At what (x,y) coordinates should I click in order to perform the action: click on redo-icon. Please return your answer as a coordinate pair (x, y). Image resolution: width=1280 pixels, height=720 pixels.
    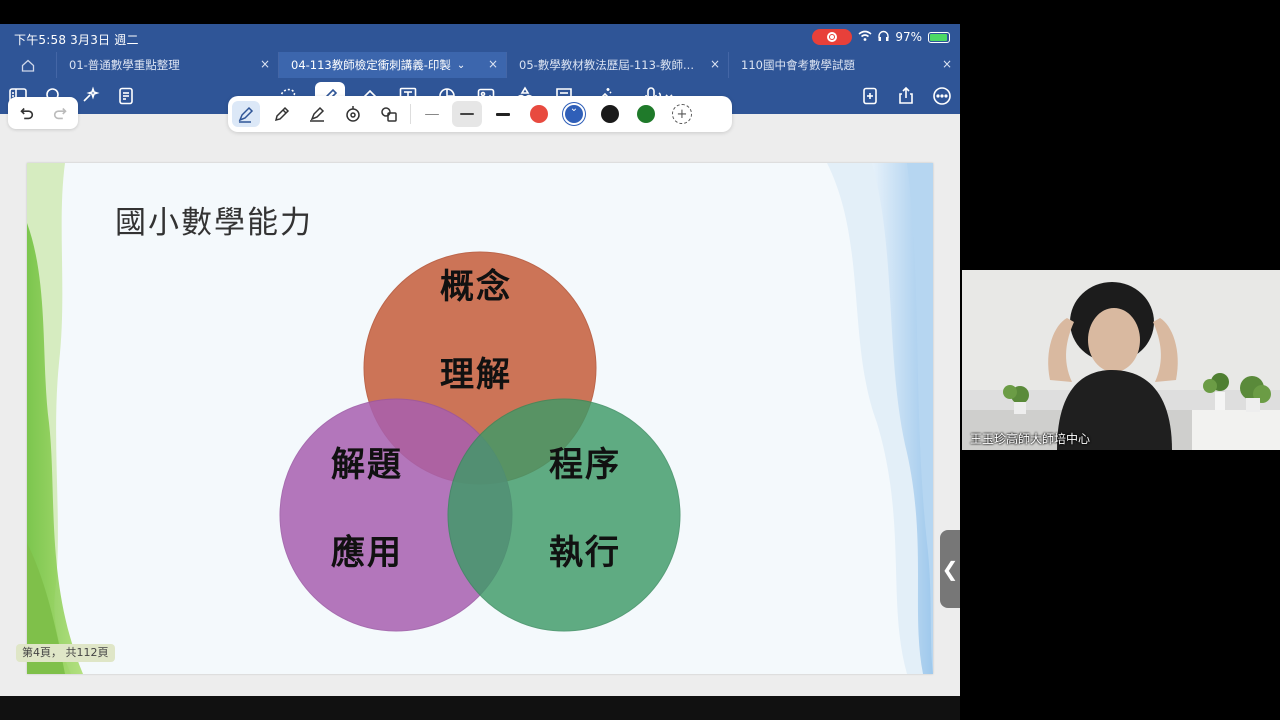
    Looking at the image, I should click on (61, 113).